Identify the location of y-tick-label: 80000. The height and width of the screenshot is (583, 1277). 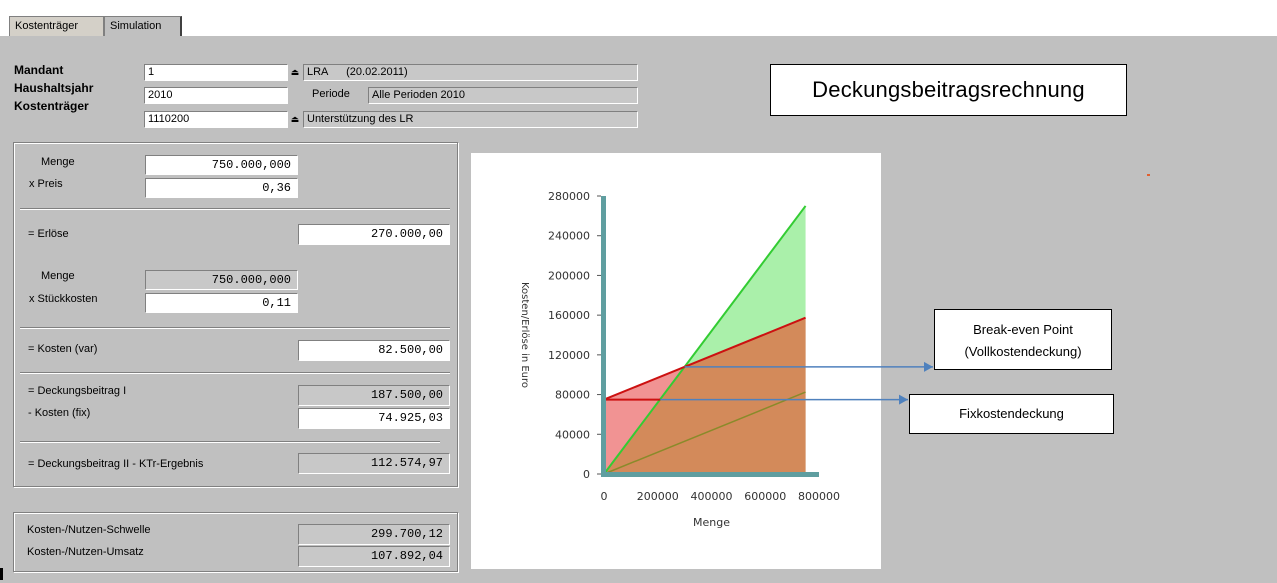
(572, 395).